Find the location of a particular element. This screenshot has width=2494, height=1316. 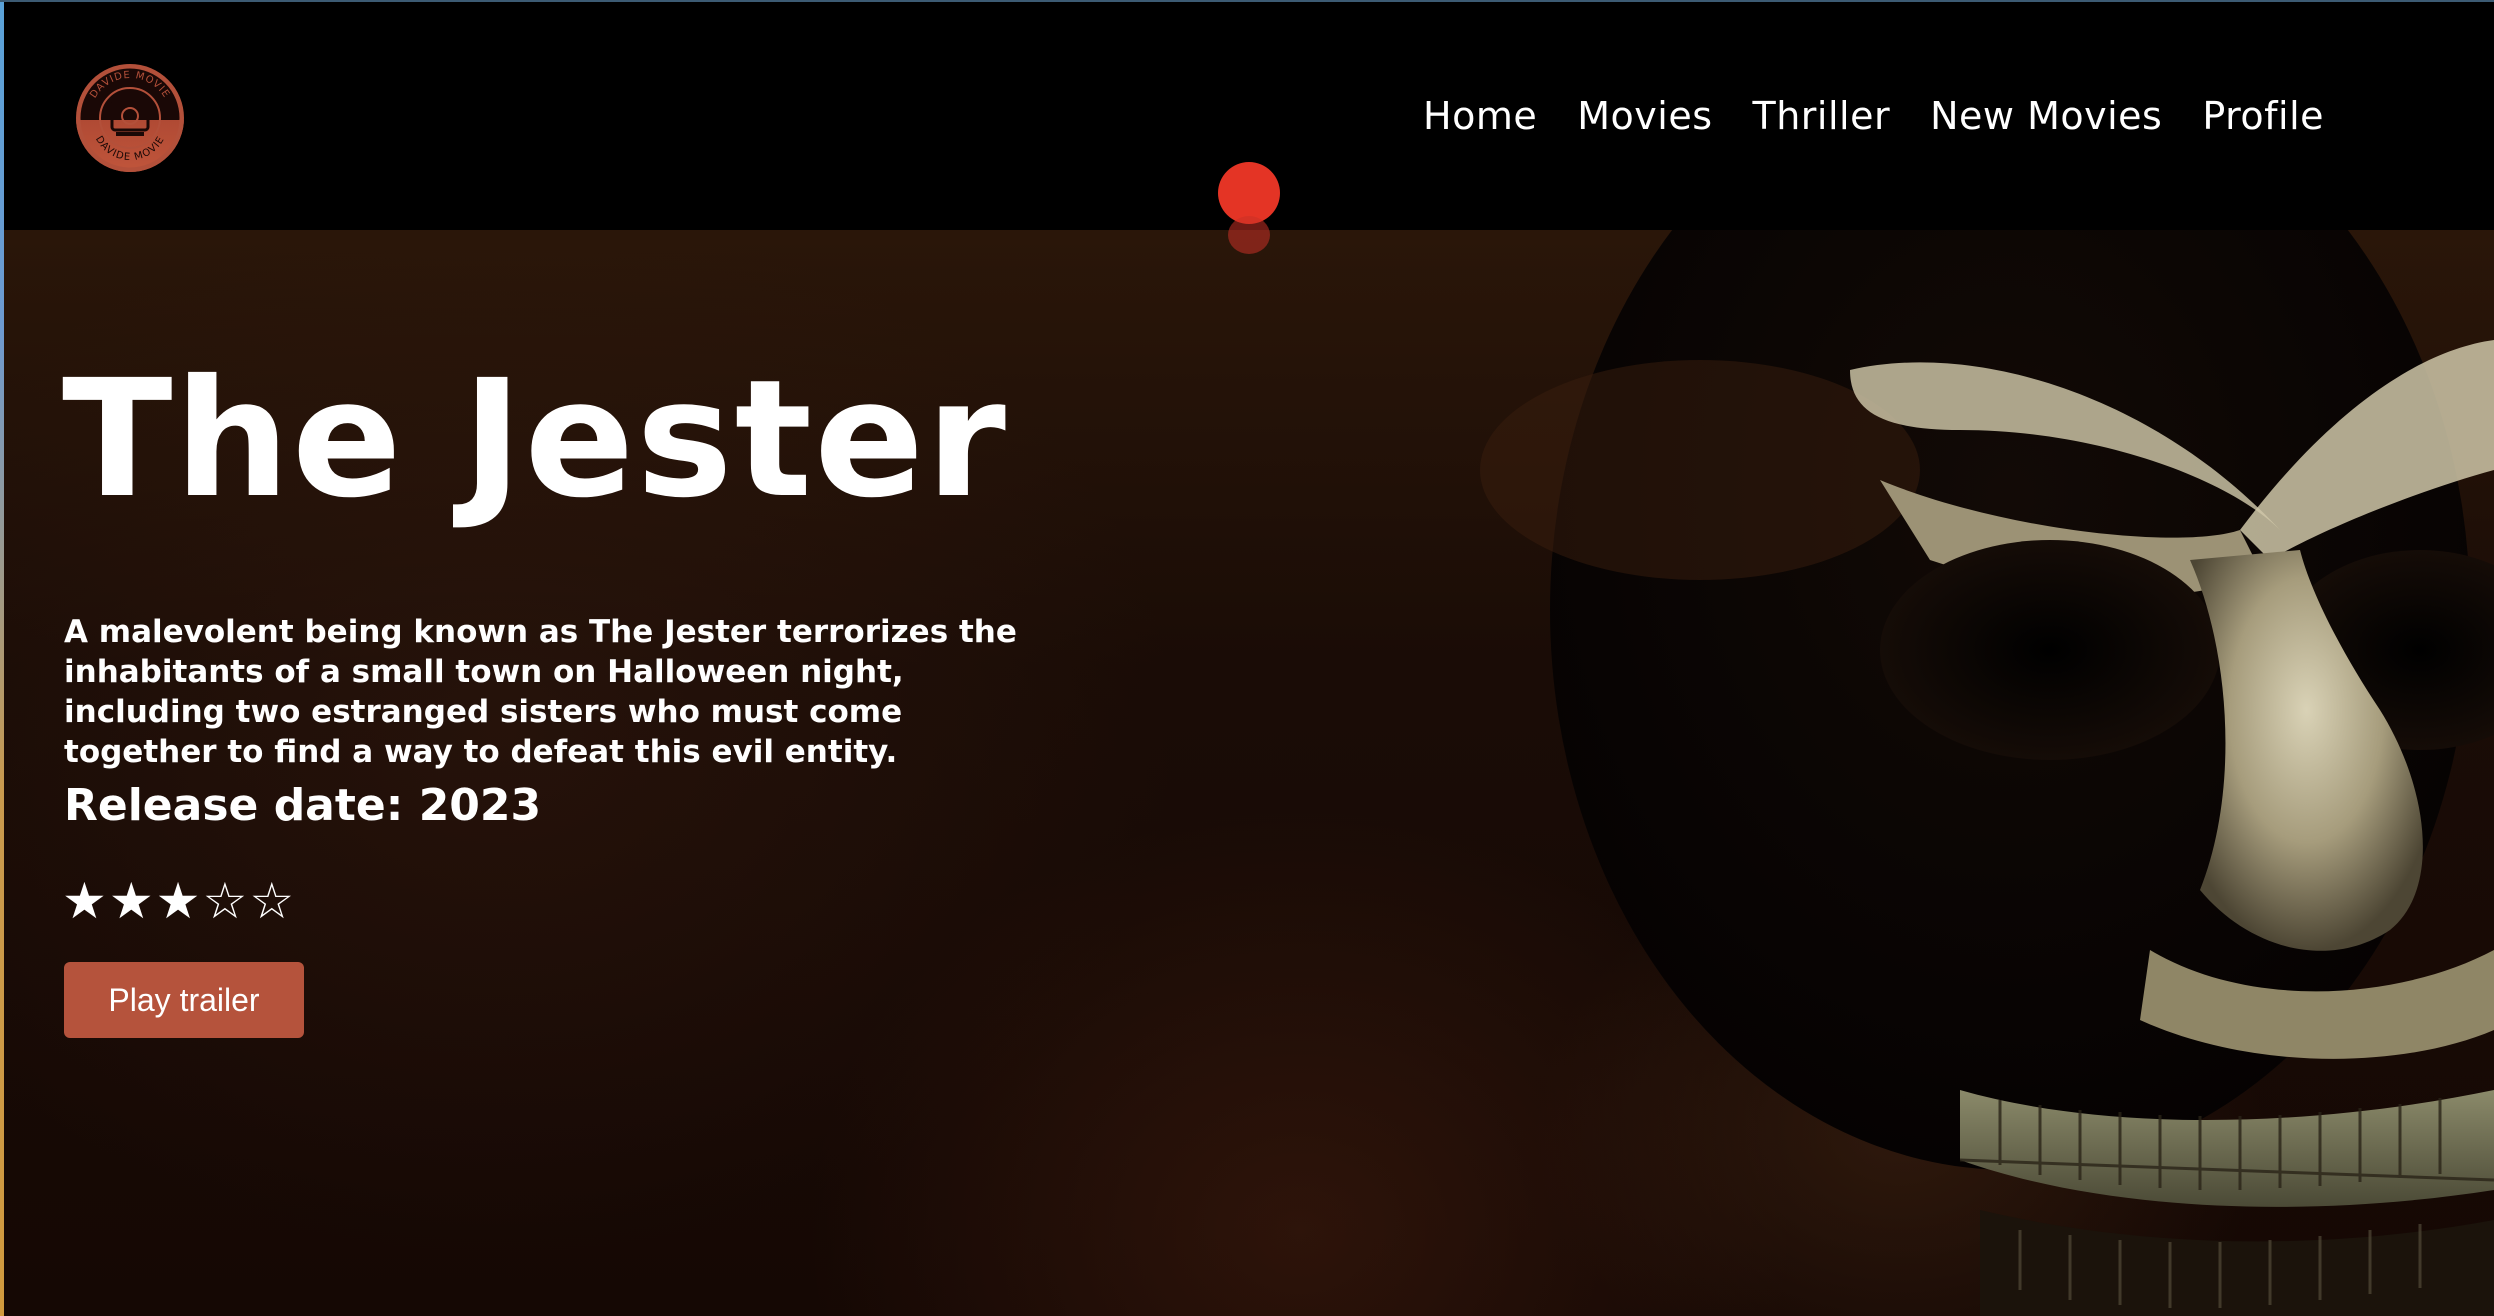

release-date: Release date: 2023 is located at coordinates (302, 806).